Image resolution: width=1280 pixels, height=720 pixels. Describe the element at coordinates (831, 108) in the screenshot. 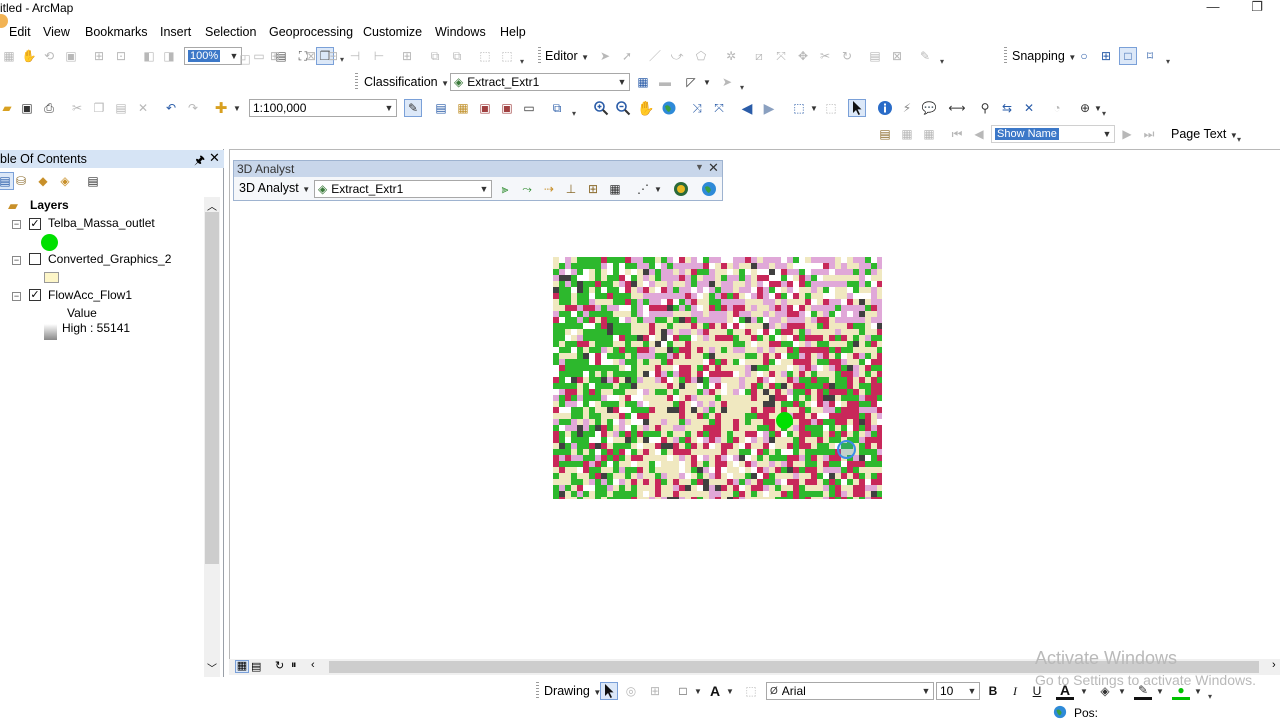

I see `clear-selection-icon: ⬚` at that location.